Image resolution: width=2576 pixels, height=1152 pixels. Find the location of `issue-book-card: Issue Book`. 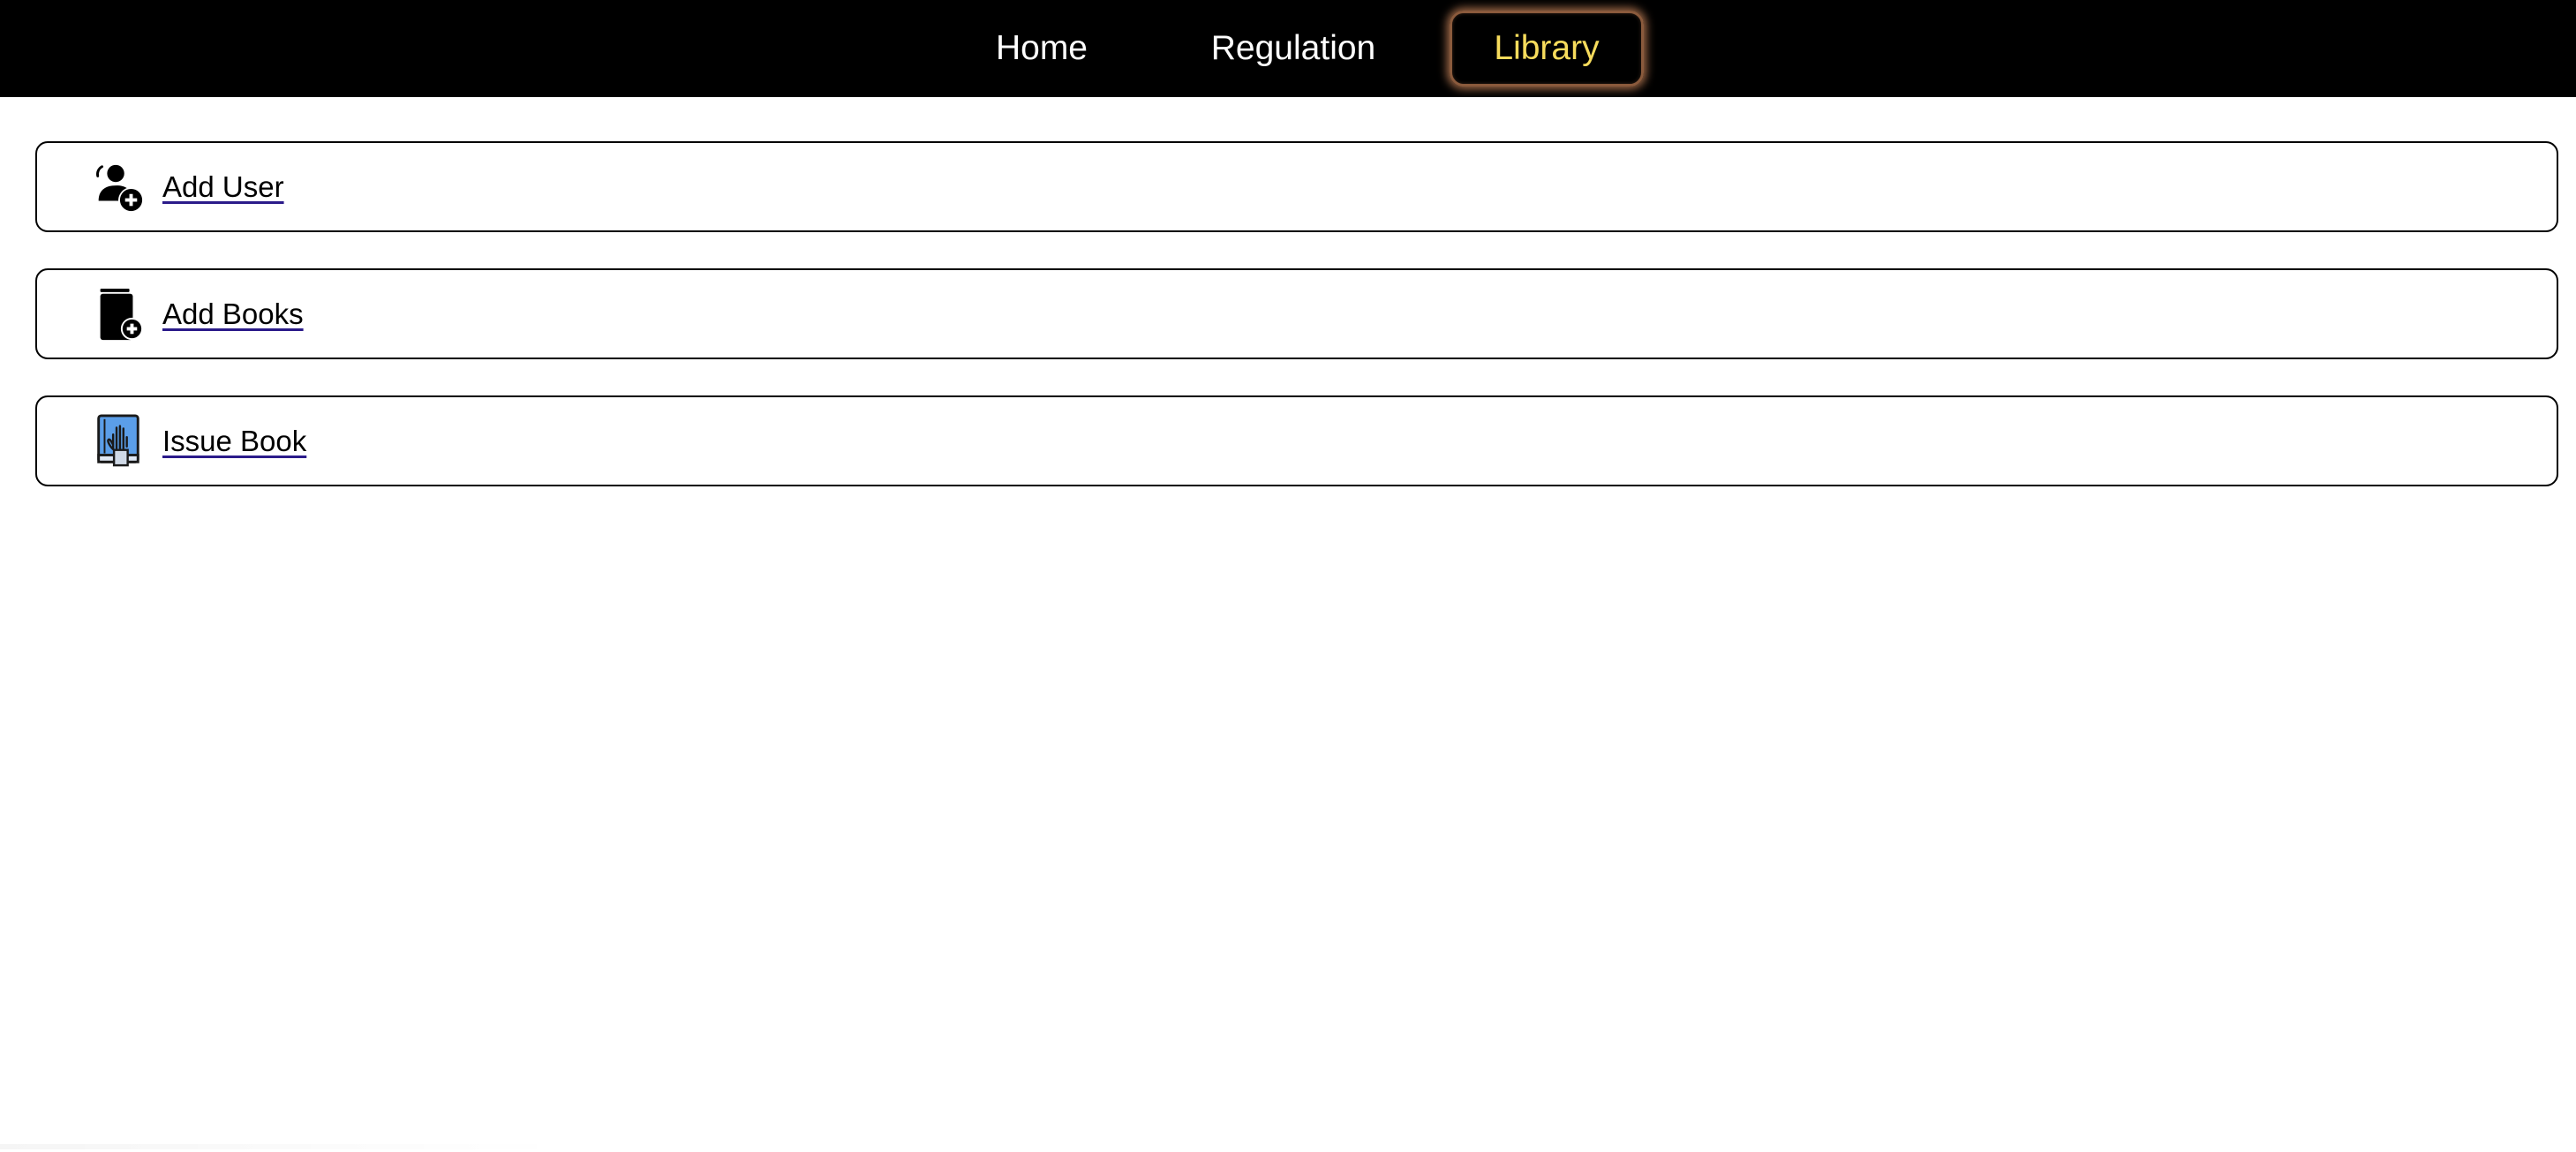

issue-book-card: Issue Book is located at coordinates (1297, 440).